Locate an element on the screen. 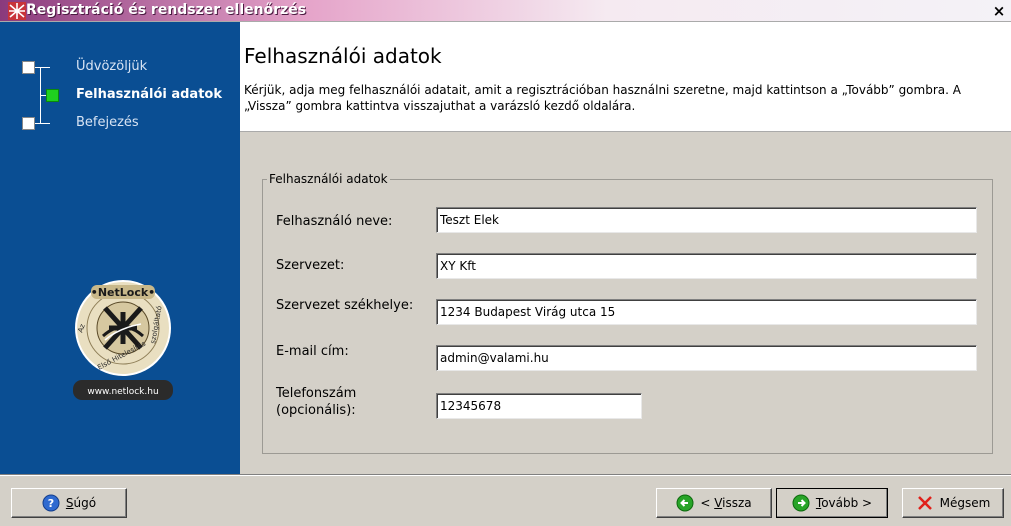 The image size is (1011, 526). window-title: Regisztráció és rendszer ellenőrzés is located at coordinates (166, 10).